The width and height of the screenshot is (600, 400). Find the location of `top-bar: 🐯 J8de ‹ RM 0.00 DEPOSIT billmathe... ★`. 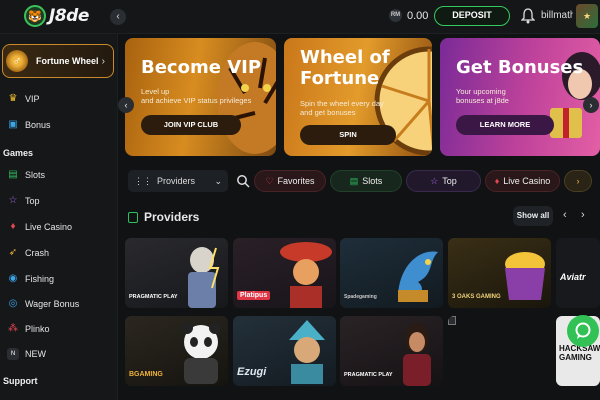

top-bar: 🐯 J8de ‹ RM 0.00 DEPOSIT billmathe... ★ is located at coordinates (300, 17).